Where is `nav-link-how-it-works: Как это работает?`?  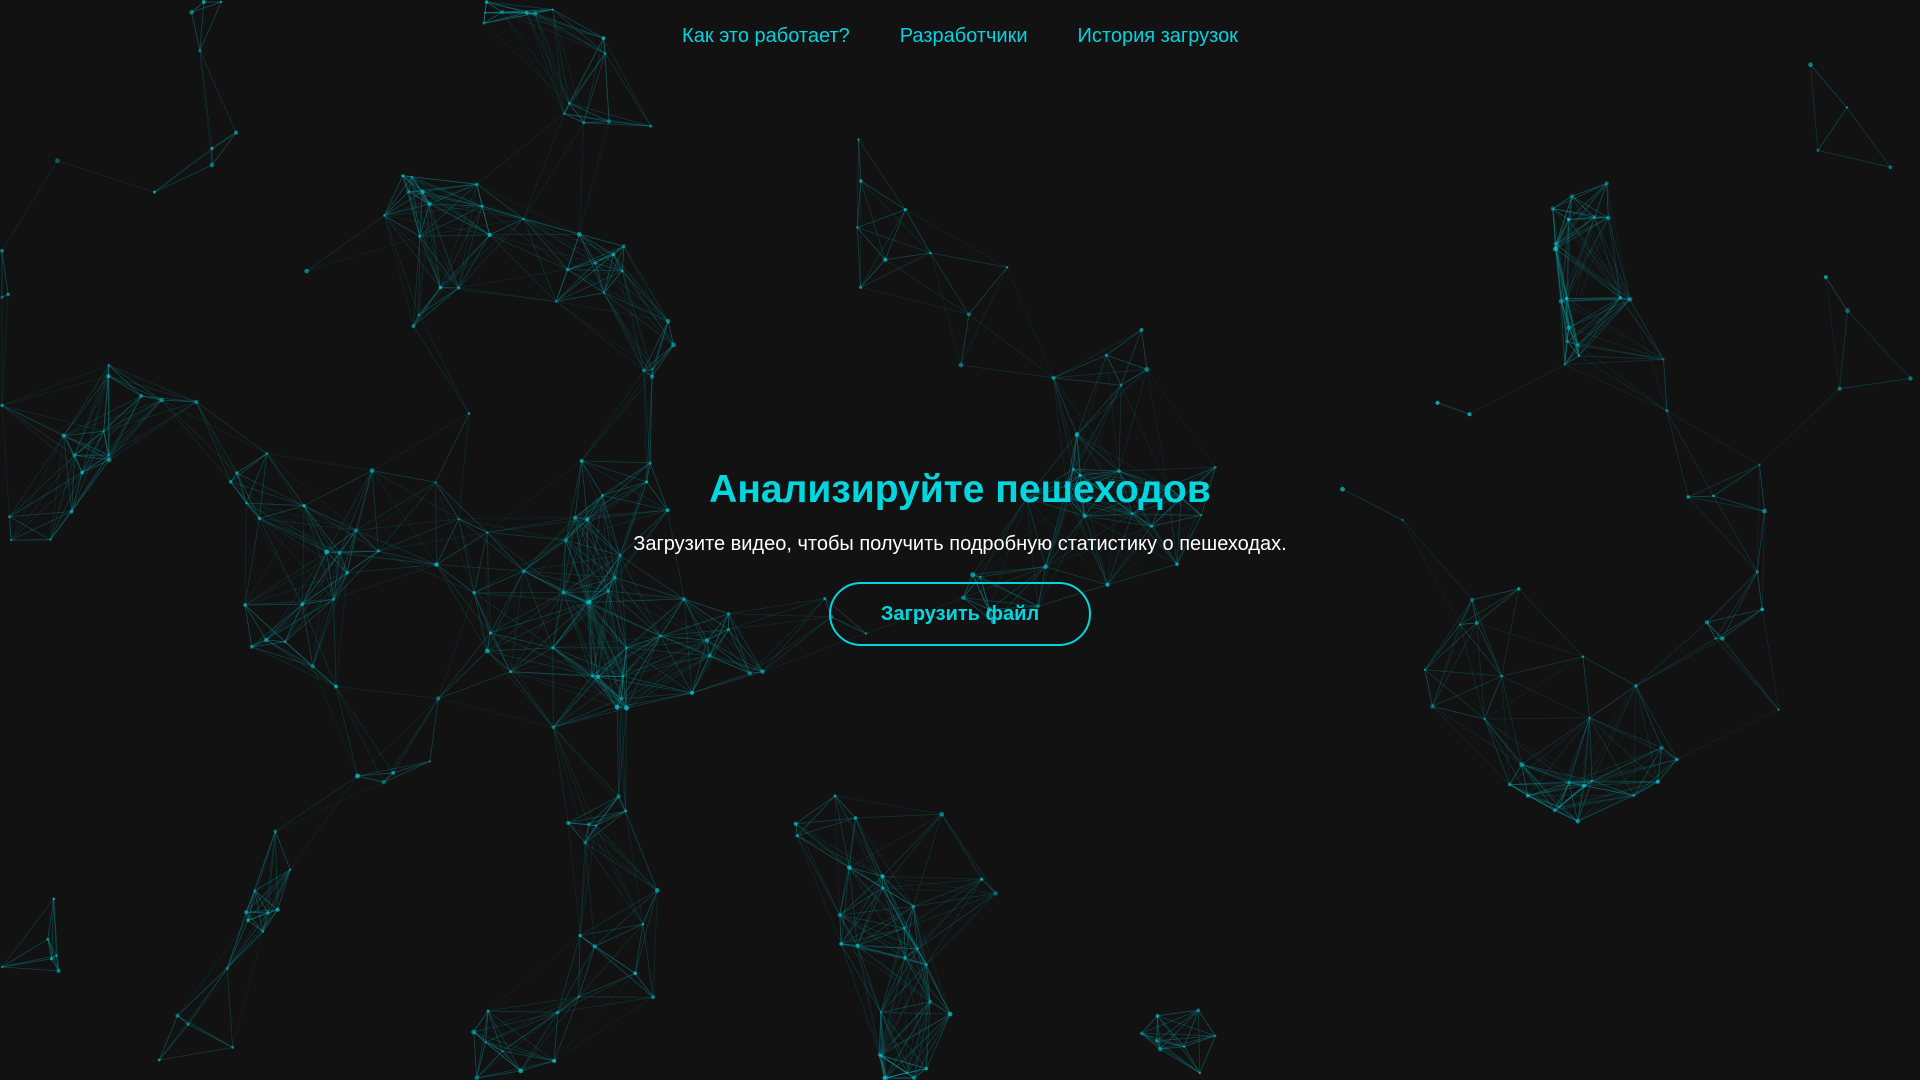
nav-link-how-it-works: Как это работает? is located at coordinates (766, 36).